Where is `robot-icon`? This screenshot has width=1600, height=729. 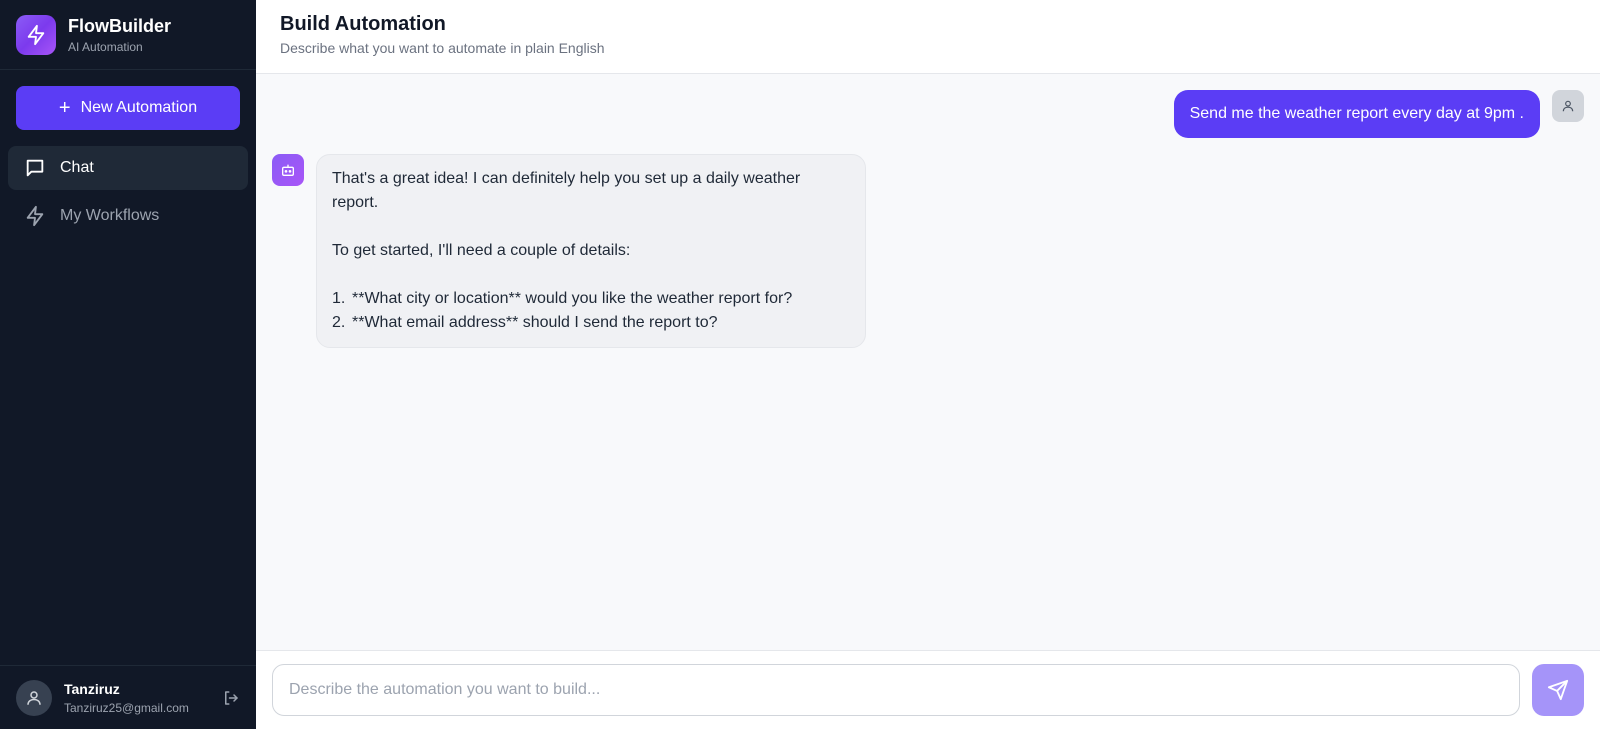 robot-icon is located at coordinates (288, 170).